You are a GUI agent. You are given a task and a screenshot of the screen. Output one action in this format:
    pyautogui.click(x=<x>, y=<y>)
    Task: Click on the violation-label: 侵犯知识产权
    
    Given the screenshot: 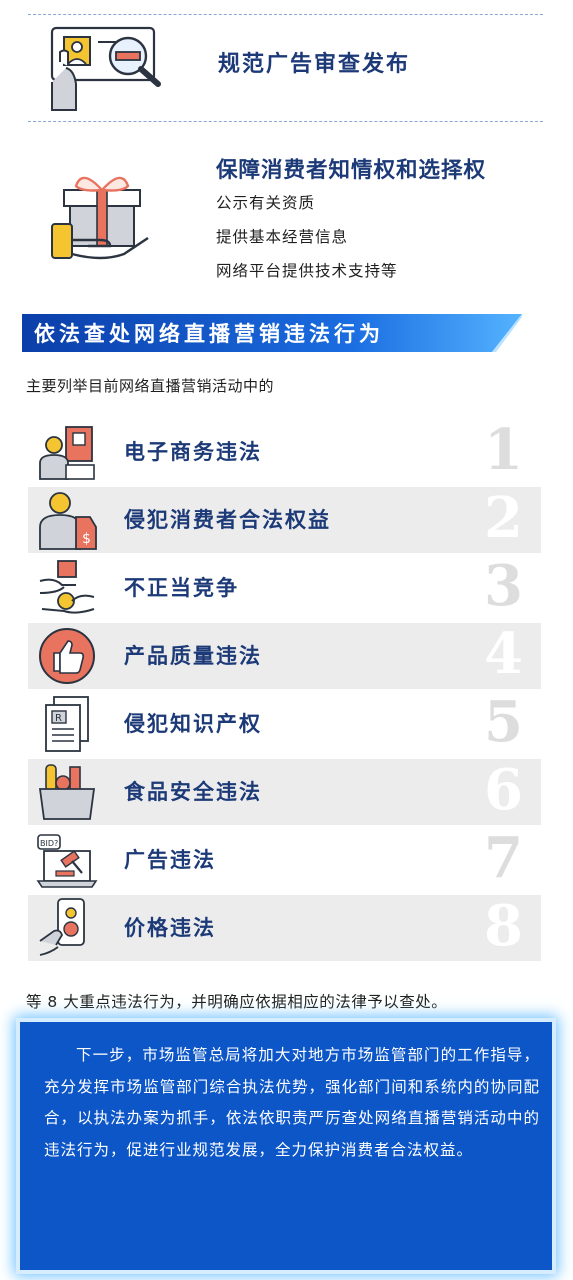 What is the action you would take?
    pyautogui.click(x=193, y=723)
    